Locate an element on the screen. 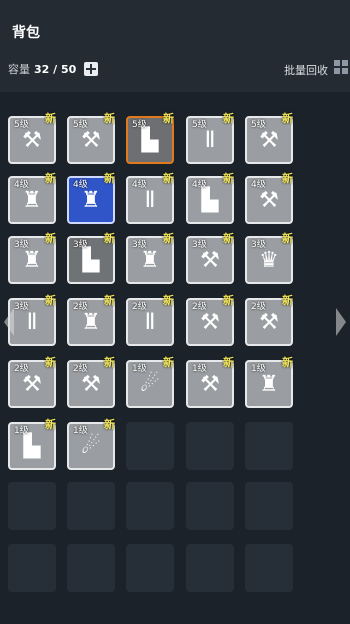 Image resolution: width=350 pixels, height=624 pixels. inventory-item-boot: ▙ 4级 新 is located at coordinates (210, 198).